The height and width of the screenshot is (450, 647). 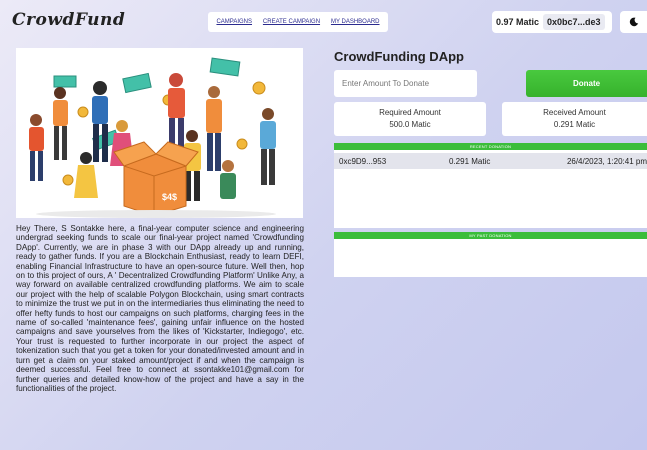 I want to click on nav-campaigns-link: CAMPAIGNS, so click(x=234, y=22).